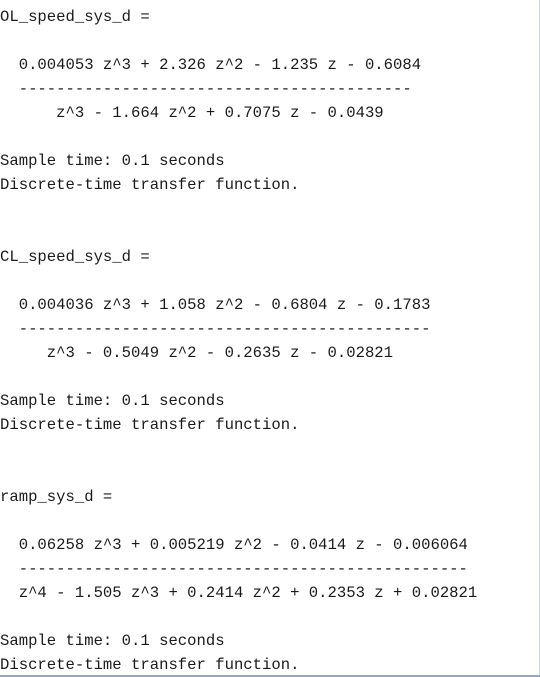 This screenshot has width=540, height=677. What do you see at coordinates (75, 257) in the screenshot?
I see `variable-header: CL_speed_sys_d =` at bounding box center [75, 257].